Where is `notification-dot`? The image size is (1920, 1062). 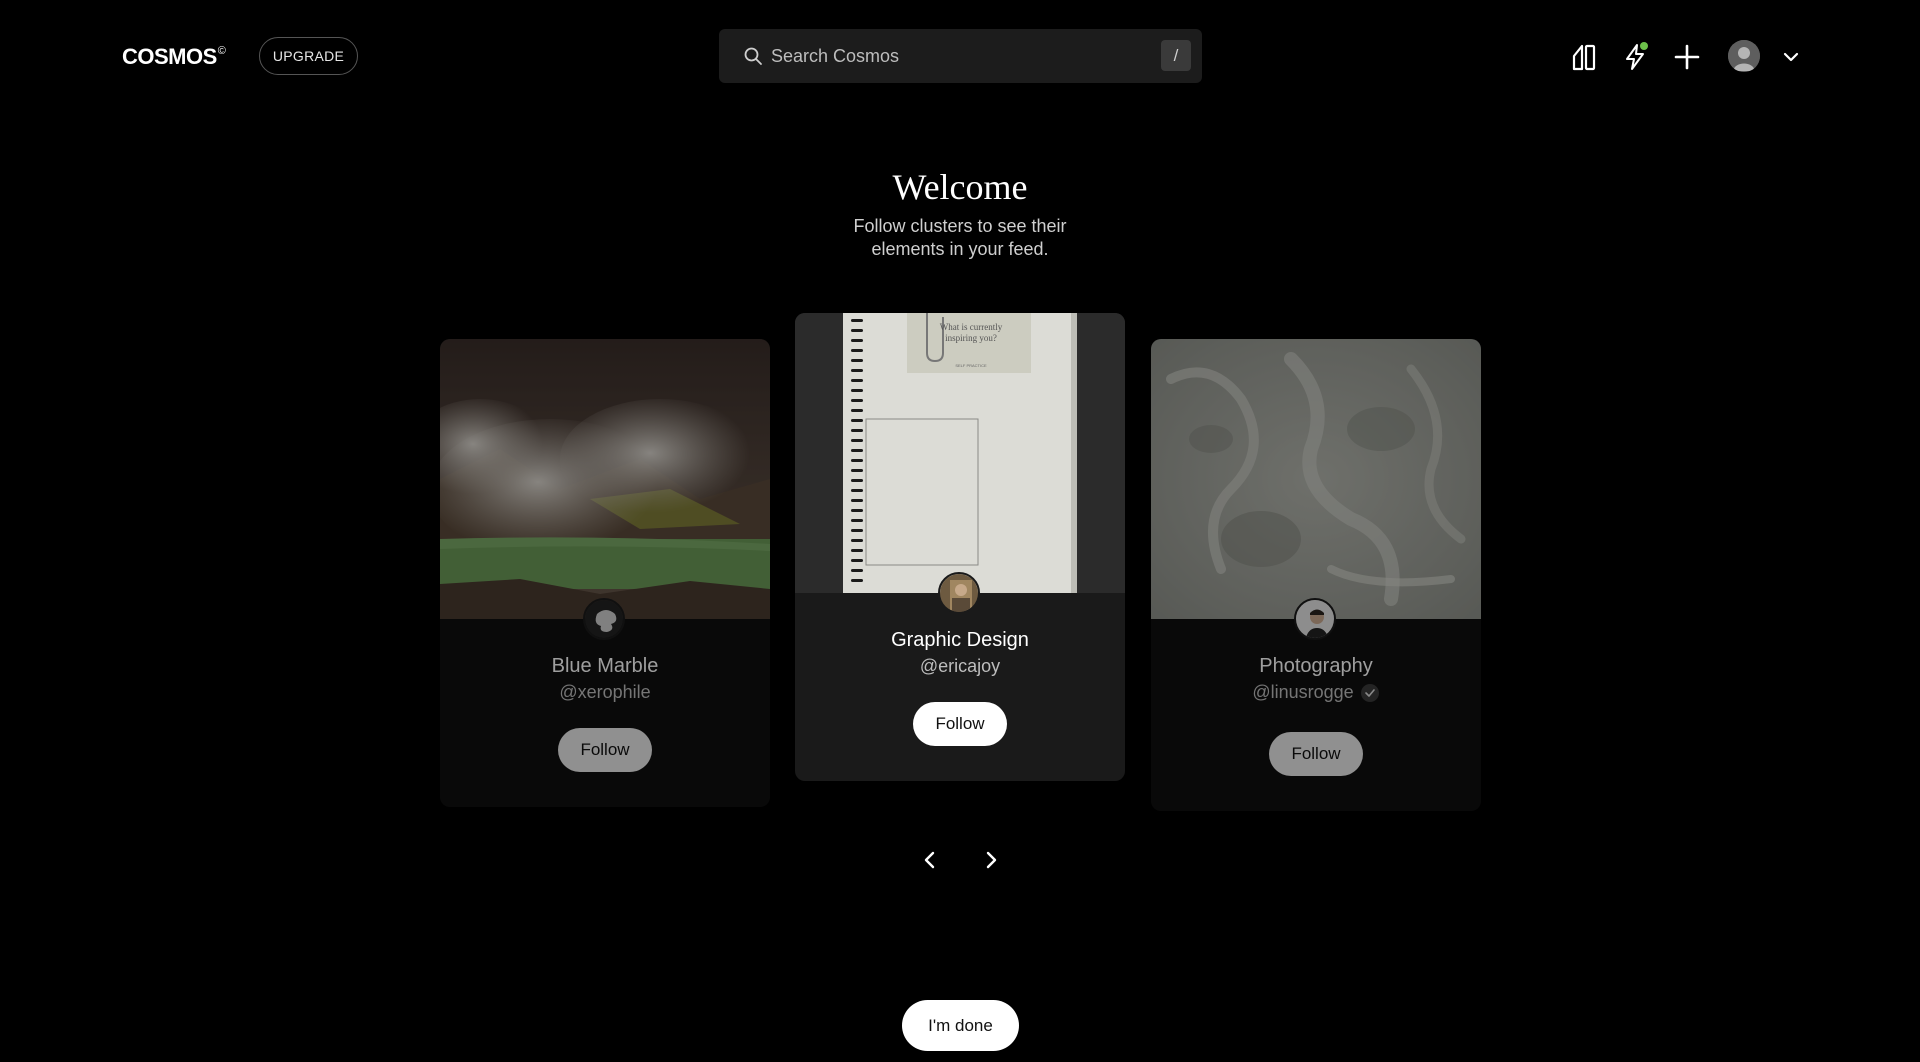 notification-dot is located at coordinates (1644, 46).